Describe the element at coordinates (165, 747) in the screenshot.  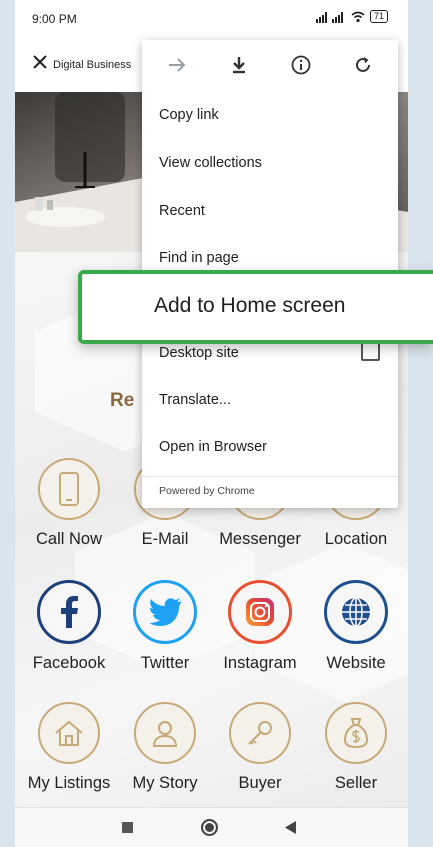
I see `grid-item-my-story: My Story` at that location.